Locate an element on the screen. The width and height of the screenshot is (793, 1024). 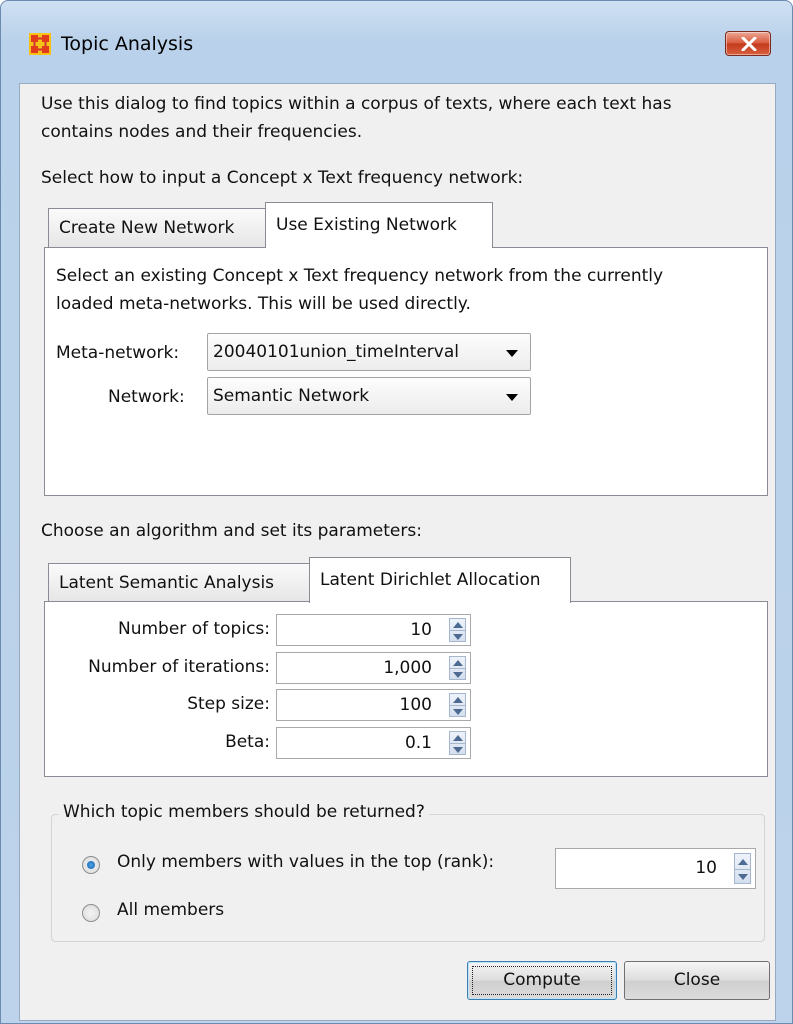
close-icon is located at coordinates (749, 44).